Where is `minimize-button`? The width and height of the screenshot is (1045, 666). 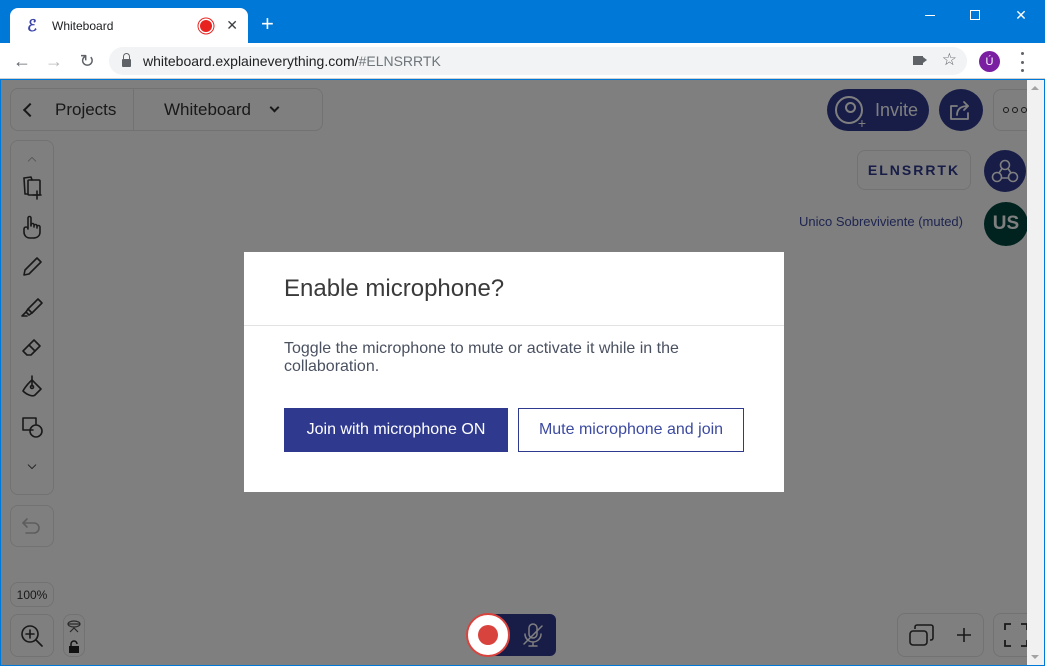
minimize-button is located at coordinates (930, 15).